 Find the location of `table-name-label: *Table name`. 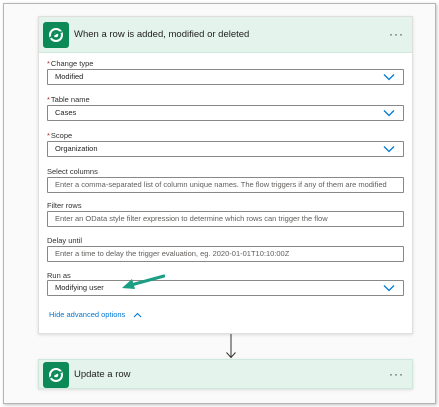

table-name-label: *Table name is located at coordinates (68, 99).